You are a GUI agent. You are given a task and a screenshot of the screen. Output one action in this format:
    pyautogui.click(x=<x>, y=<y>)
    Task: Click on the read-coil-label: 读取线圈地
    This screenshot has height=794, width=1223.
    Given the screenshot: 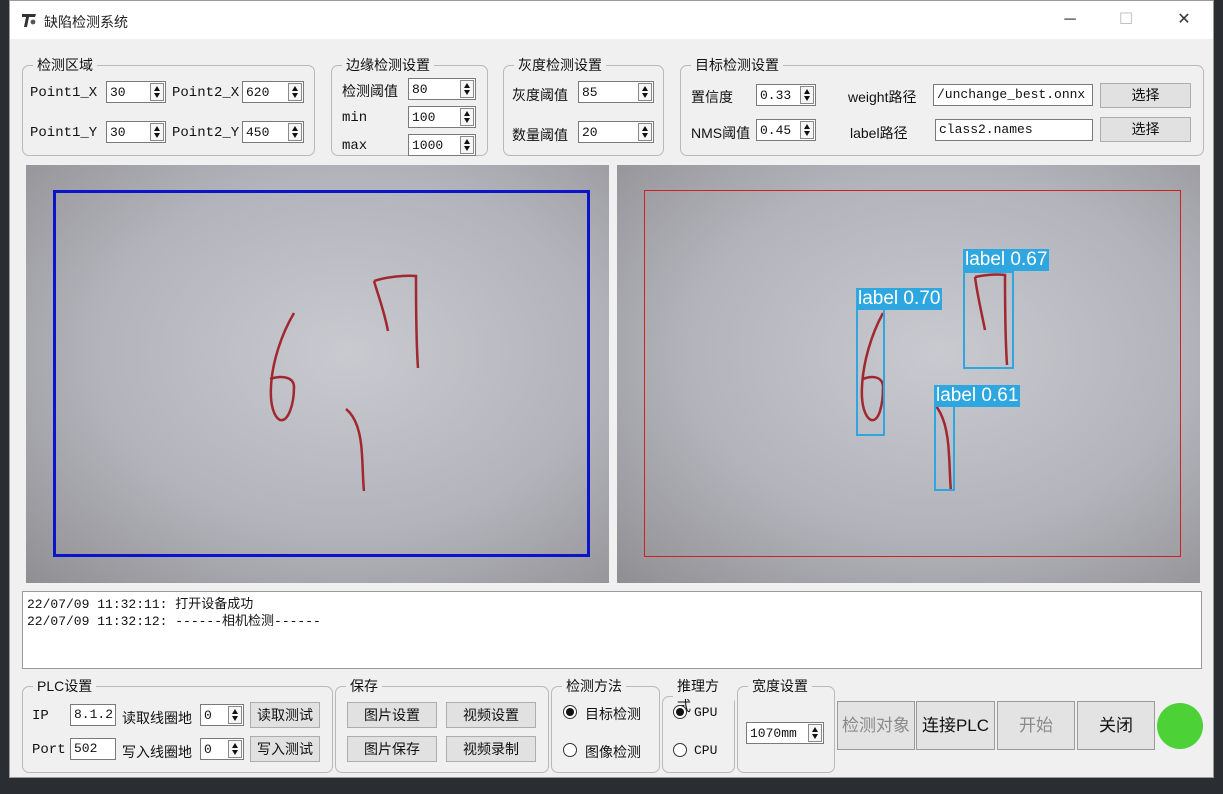 What is the action you would take?
    pyautogui.click(x=157, y=718)
    